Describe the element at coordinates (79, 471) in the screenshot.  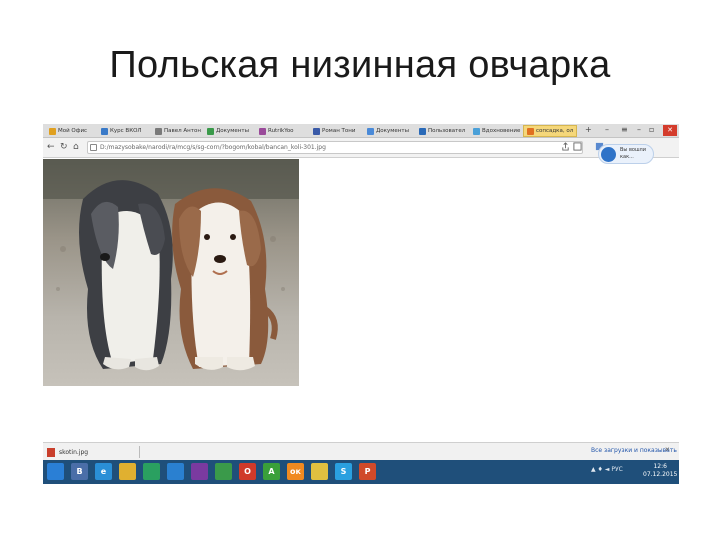
I see `vk-icon: B` at that location.